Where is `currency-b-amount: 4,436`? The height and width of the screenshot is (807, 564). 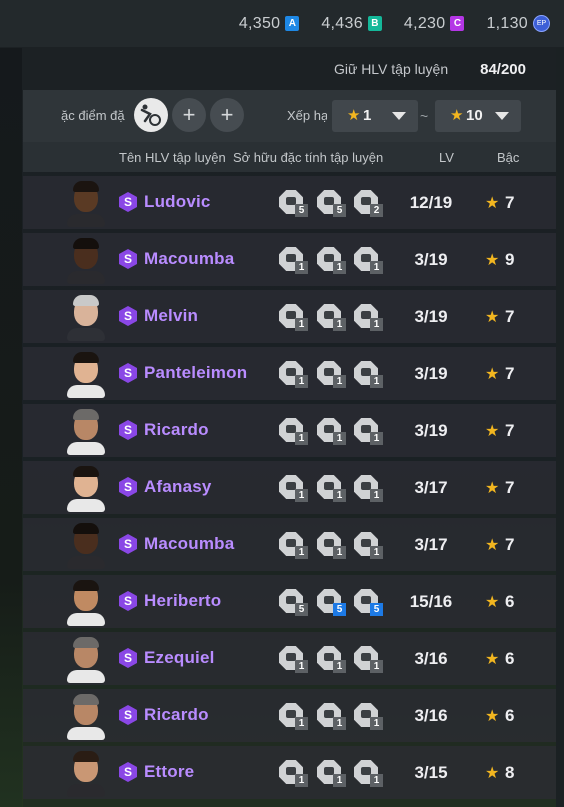 currency-b-amount: 4,436 is located at coordinates (342, 23).